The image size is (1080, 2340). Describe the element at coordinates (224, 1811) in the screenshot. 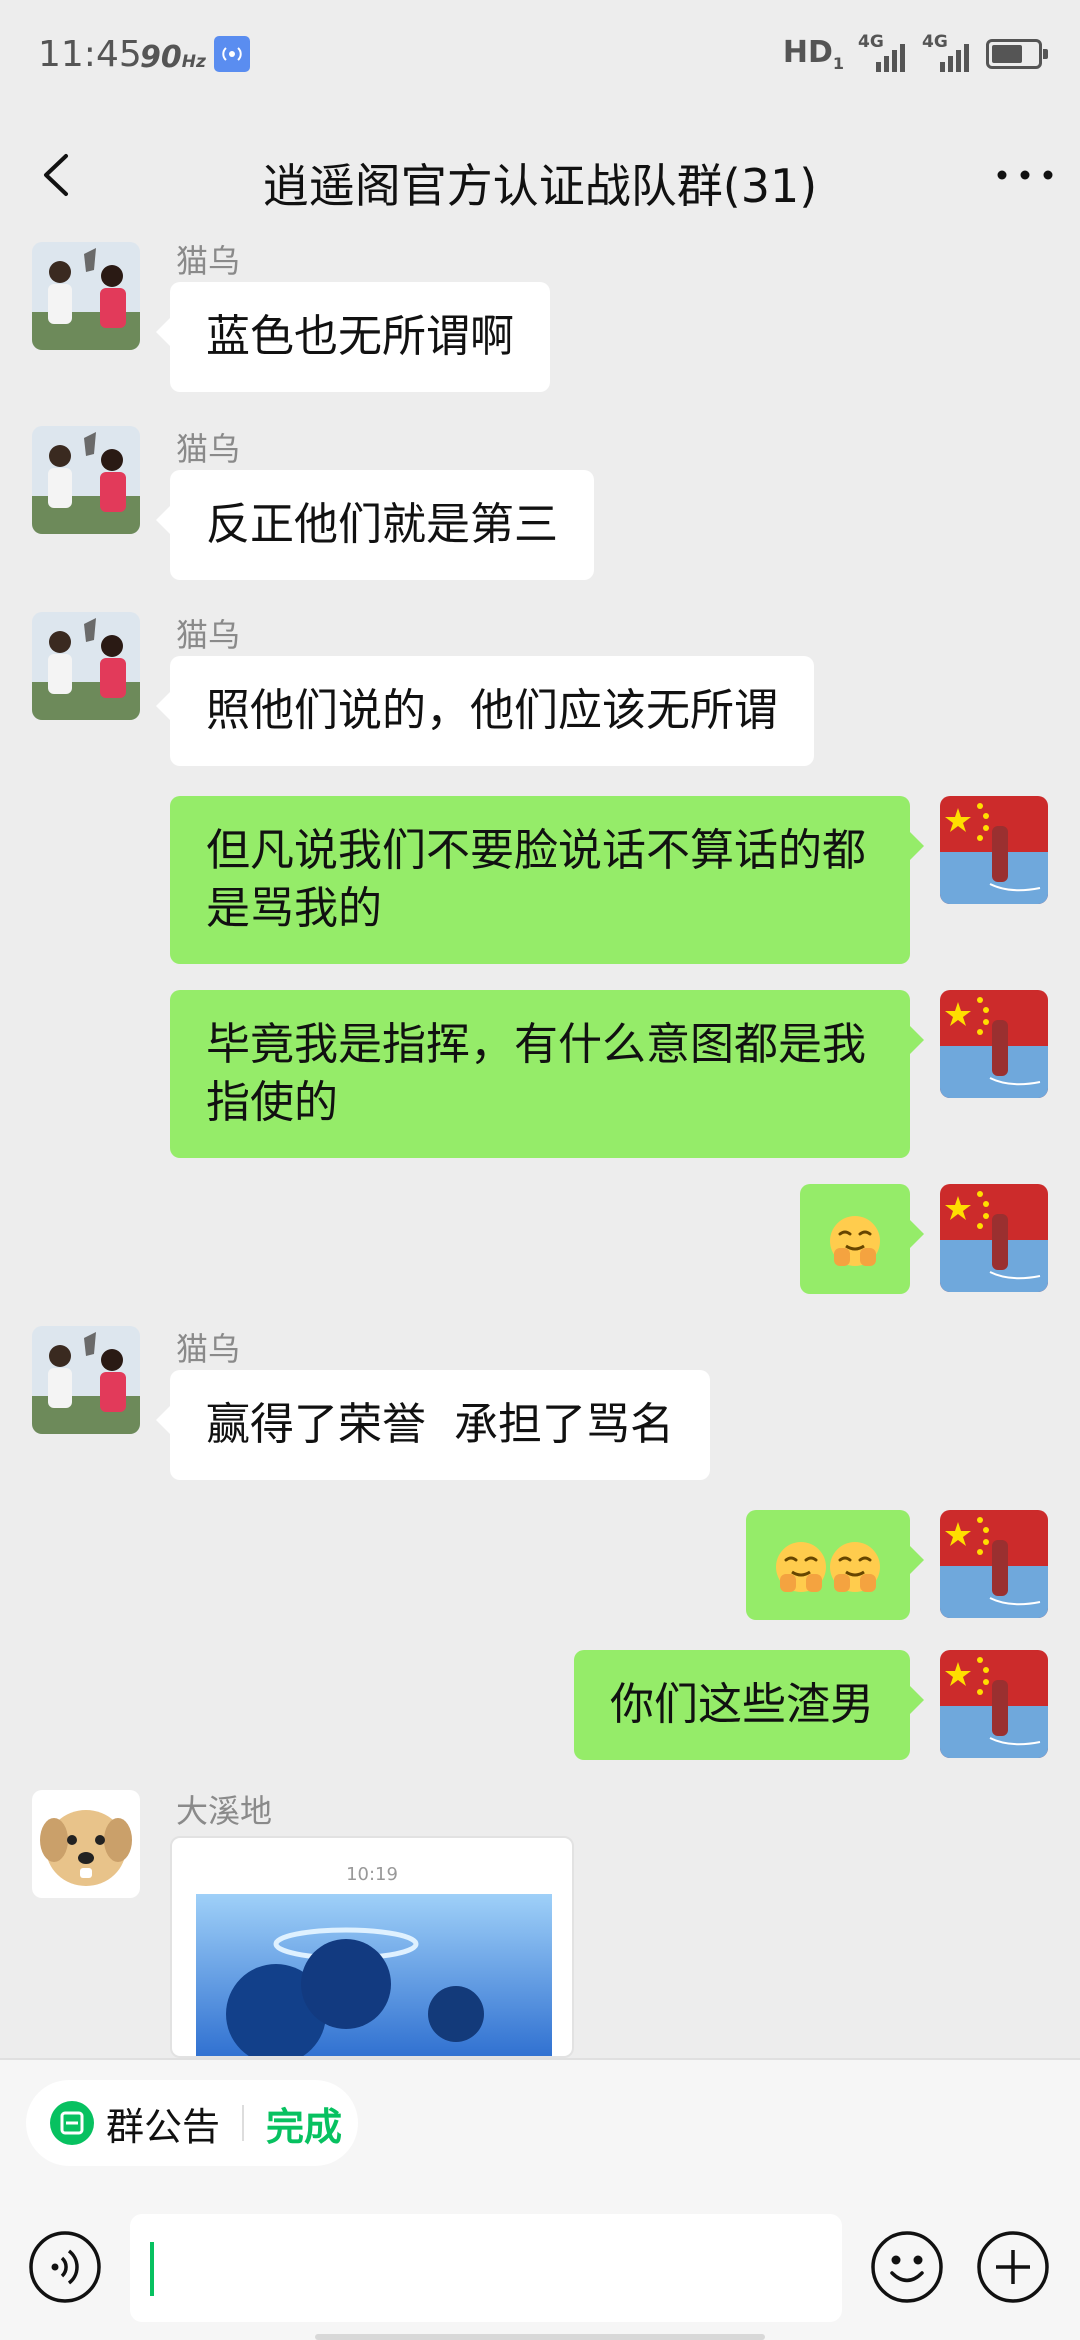

I see `sender-name: 大溪地` at that location.